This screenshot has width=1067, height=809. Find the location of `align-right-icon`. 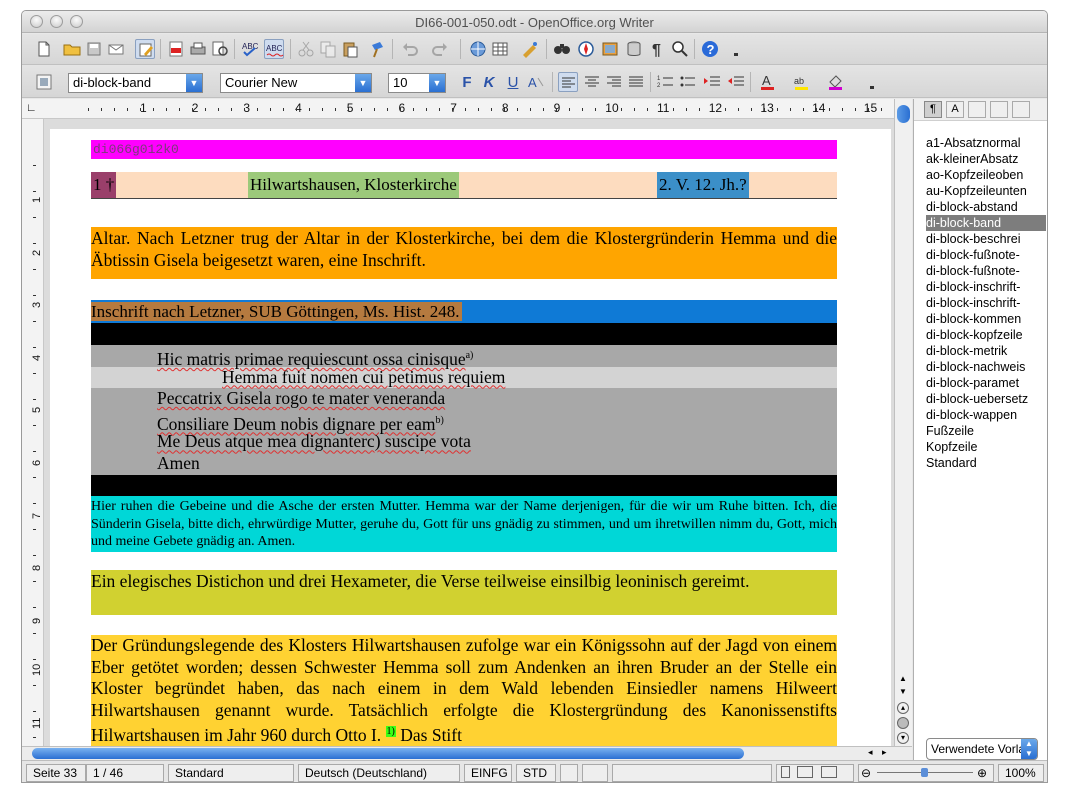

align-right-icon is located at coordinates (614, 82).